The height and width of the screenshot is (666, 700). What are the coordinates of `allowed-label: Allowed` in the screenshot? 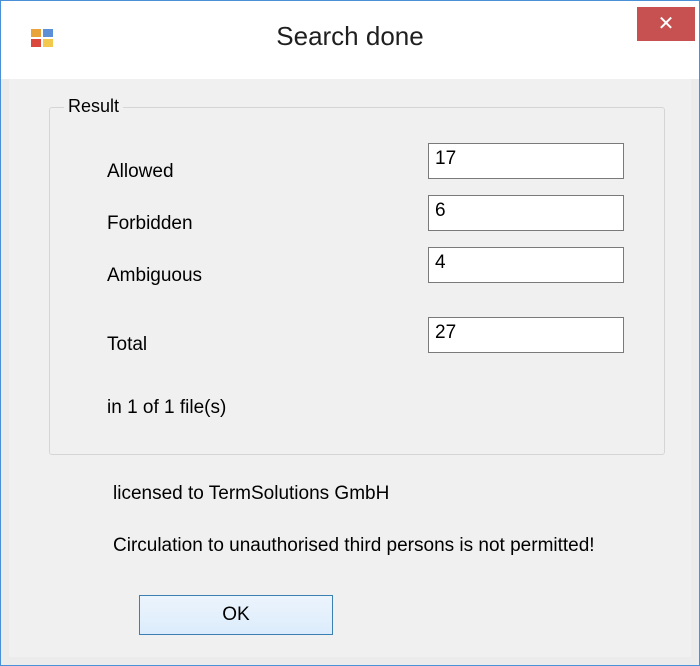 It's located at (140, 171).